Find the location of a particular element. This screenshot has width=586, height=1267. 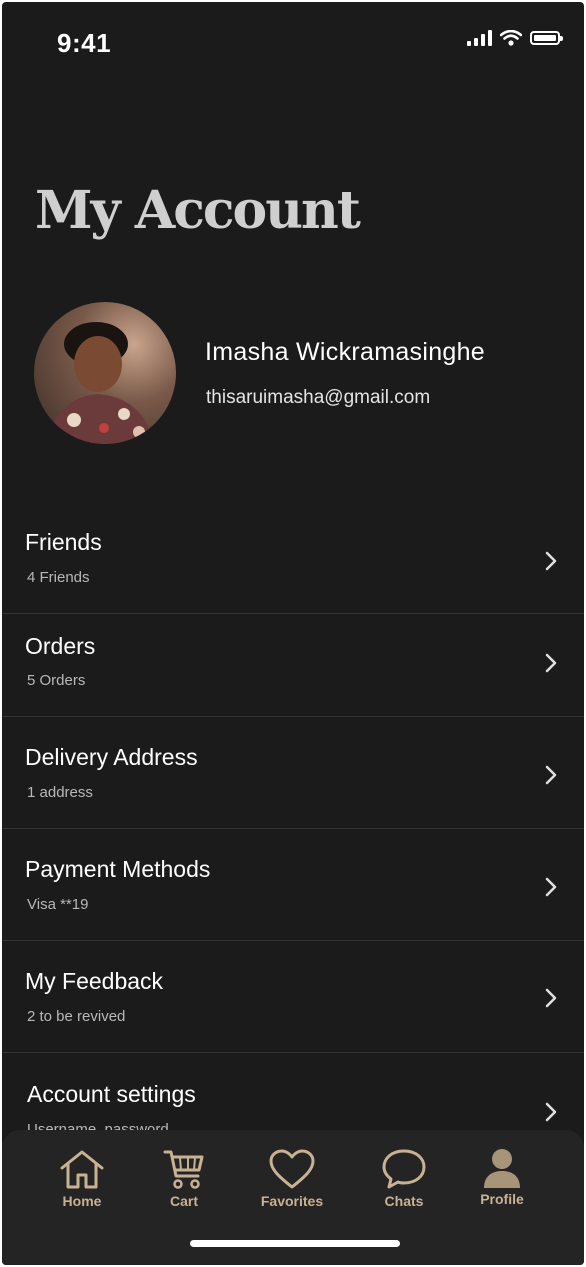

home-indicator is located at coordinates (295, 1243).